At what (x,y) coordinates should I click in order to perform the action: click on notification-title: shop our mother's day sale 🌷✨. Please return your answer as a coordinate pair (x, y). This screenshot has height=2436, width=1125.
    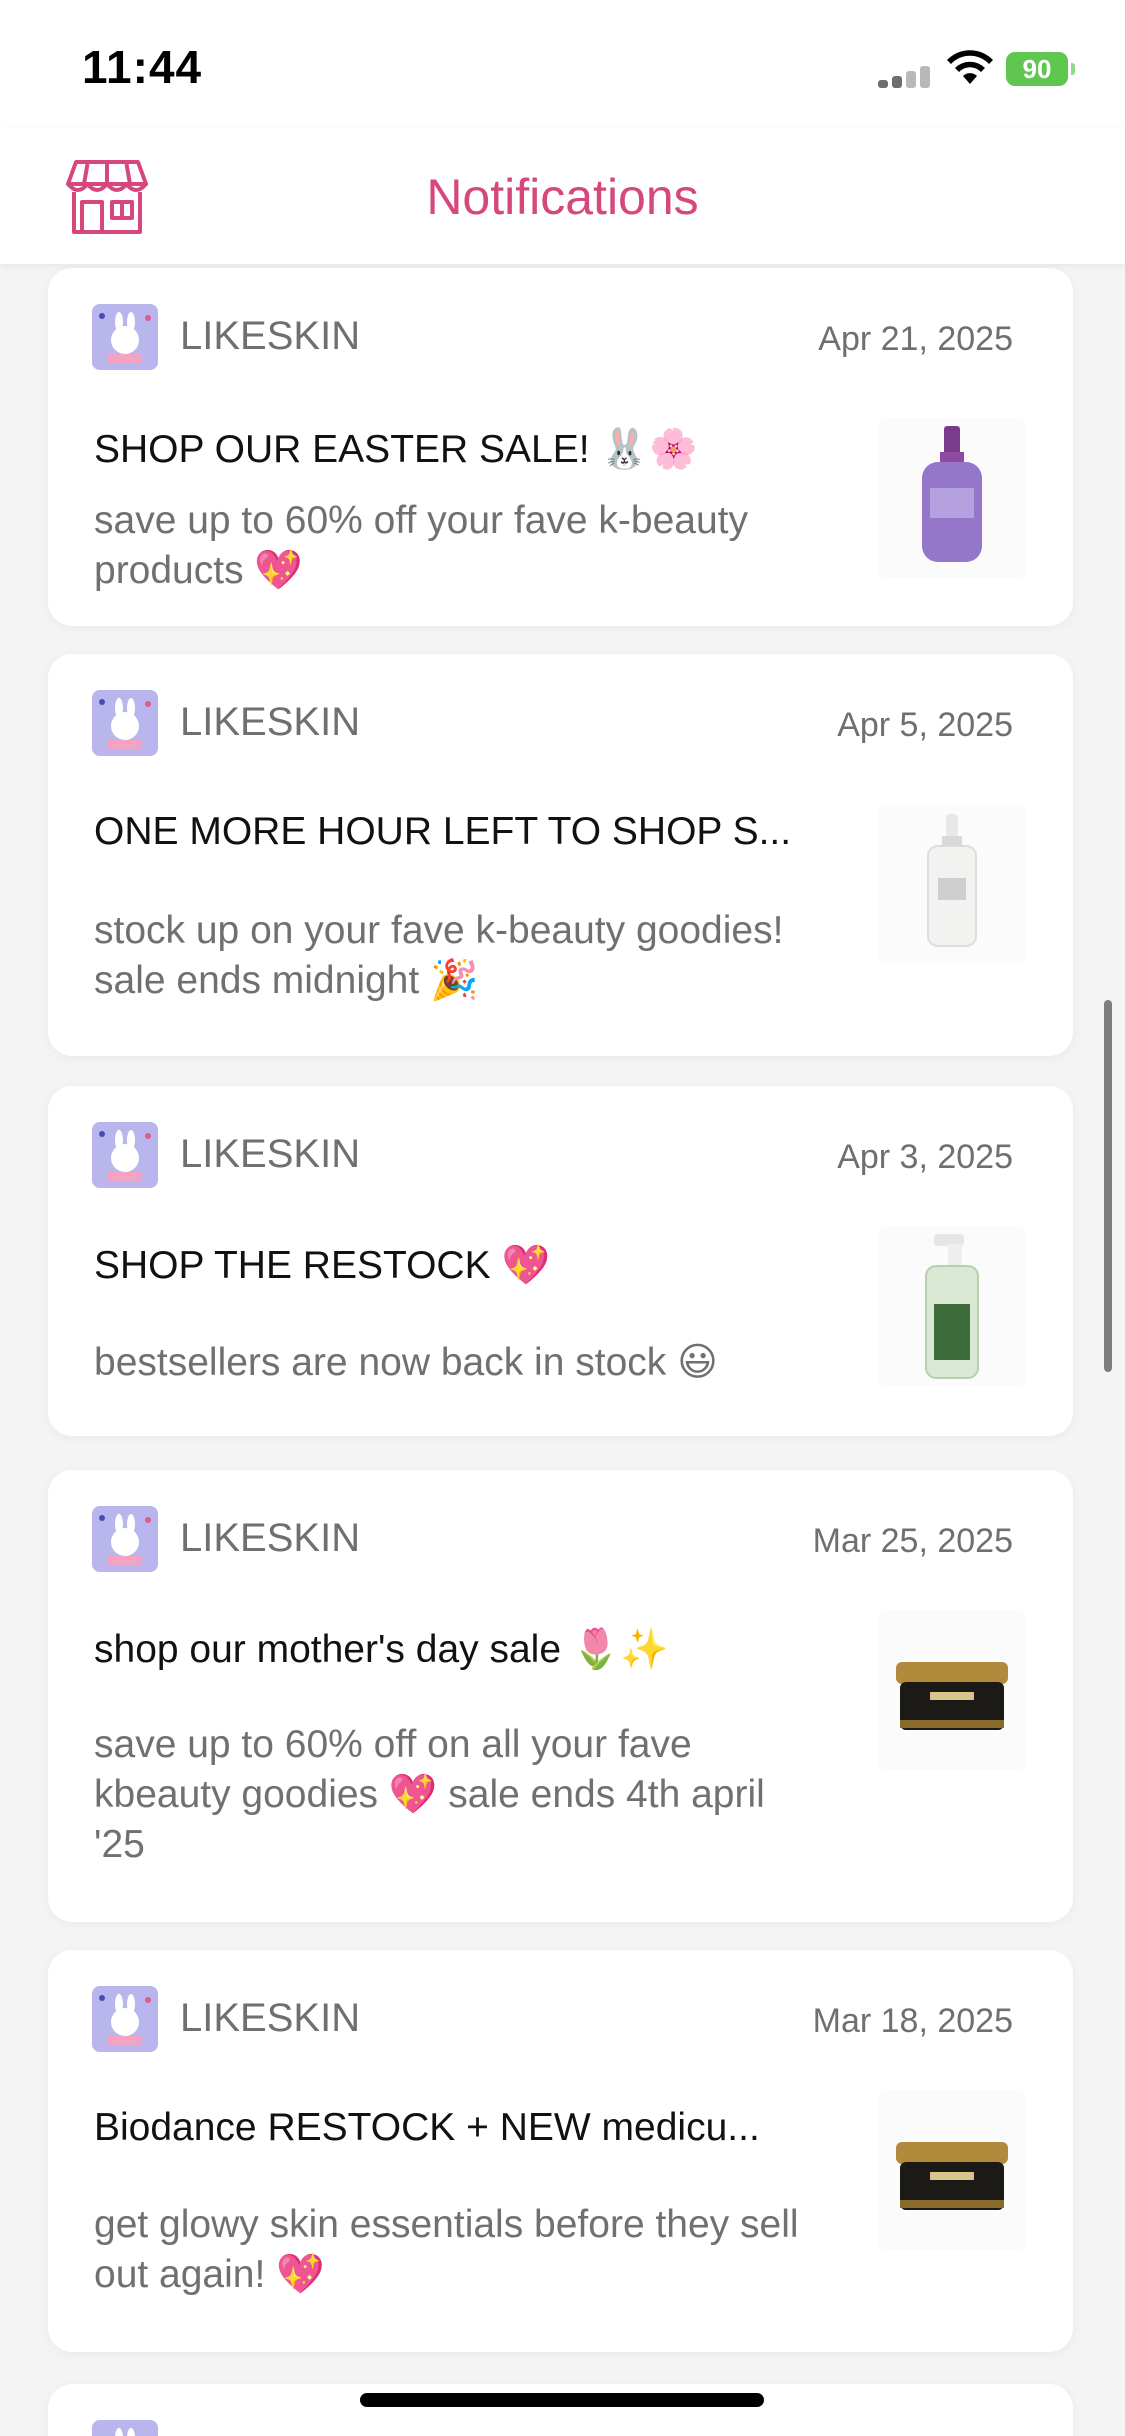
    Looking at the image, I should click on (381, 1649).